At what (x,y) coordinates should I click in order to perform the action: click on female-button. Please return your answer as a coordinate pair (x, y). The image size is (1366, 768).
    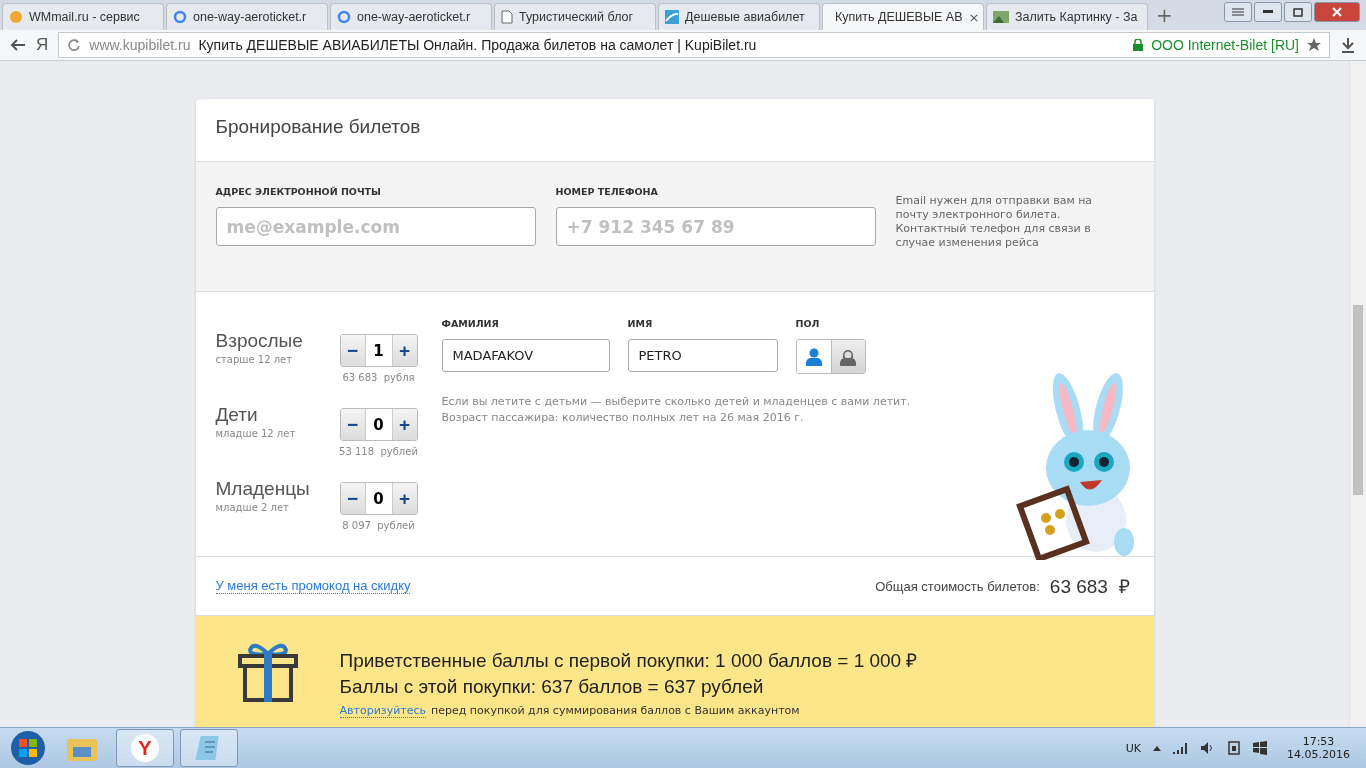
    Looking at the image, I should click on (847, 356).